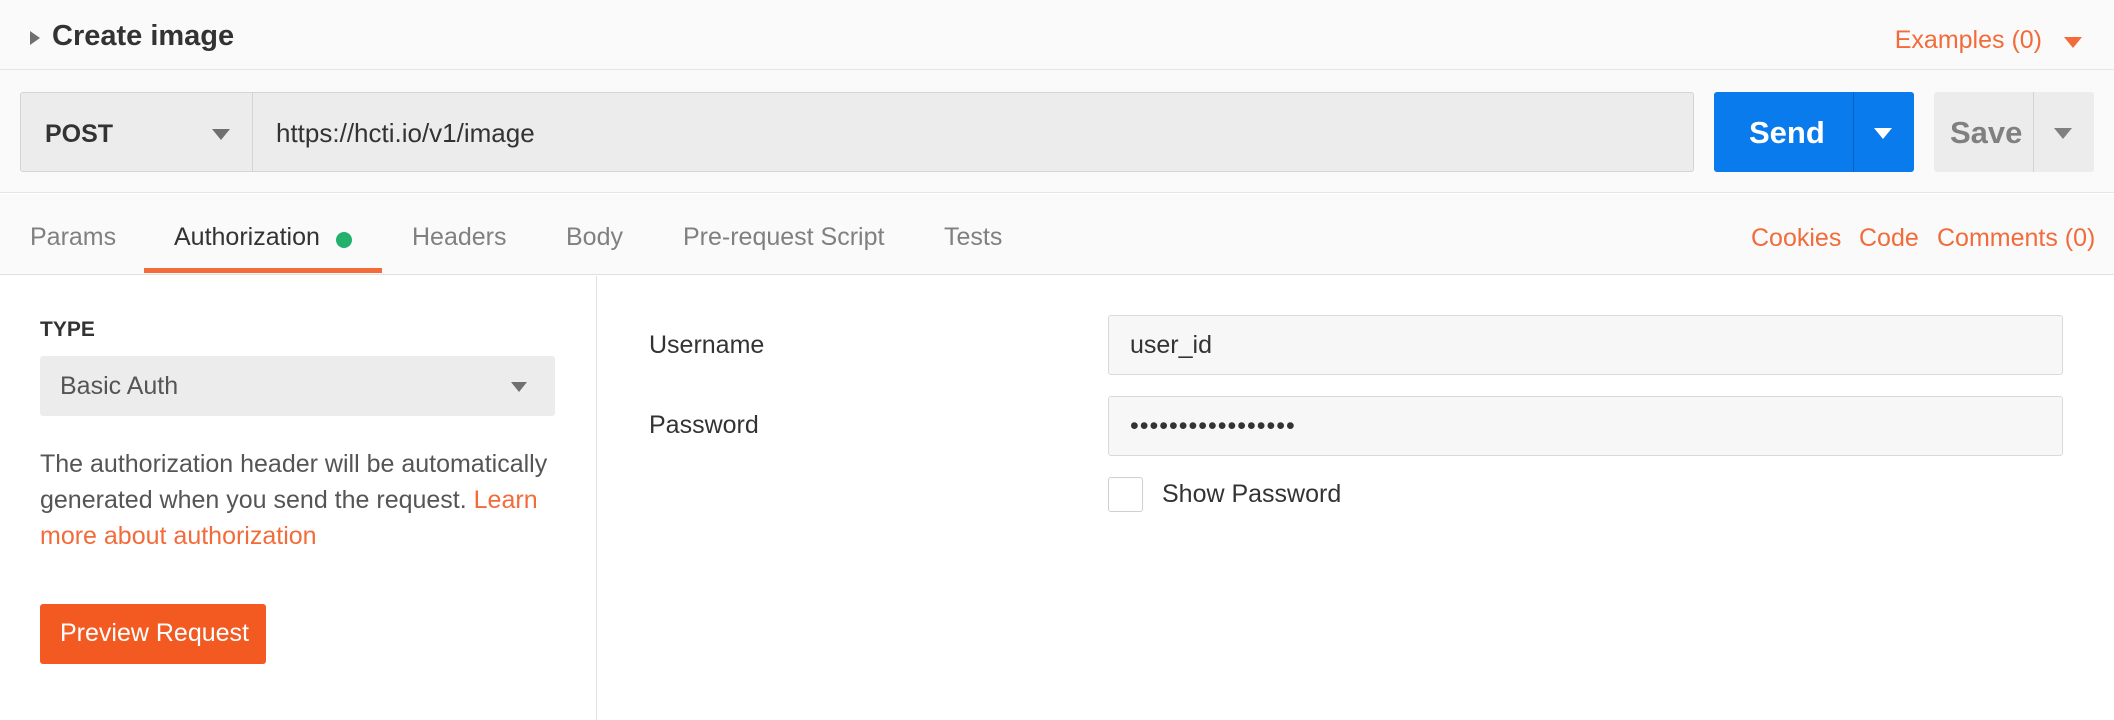 The height and width of the screenshot is (720, 2114). What do you see at coordinates (707, 345) in the screenshot?
I see `username-label: Username` at bounding box center [707, 345].